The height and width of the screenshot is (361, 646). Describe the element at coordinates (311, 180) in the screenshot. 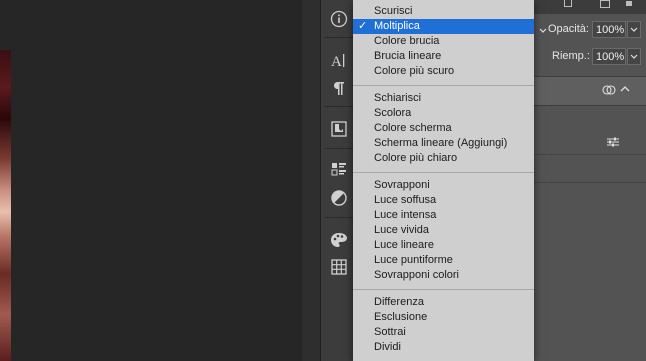

I see `panel-divider` at that location.